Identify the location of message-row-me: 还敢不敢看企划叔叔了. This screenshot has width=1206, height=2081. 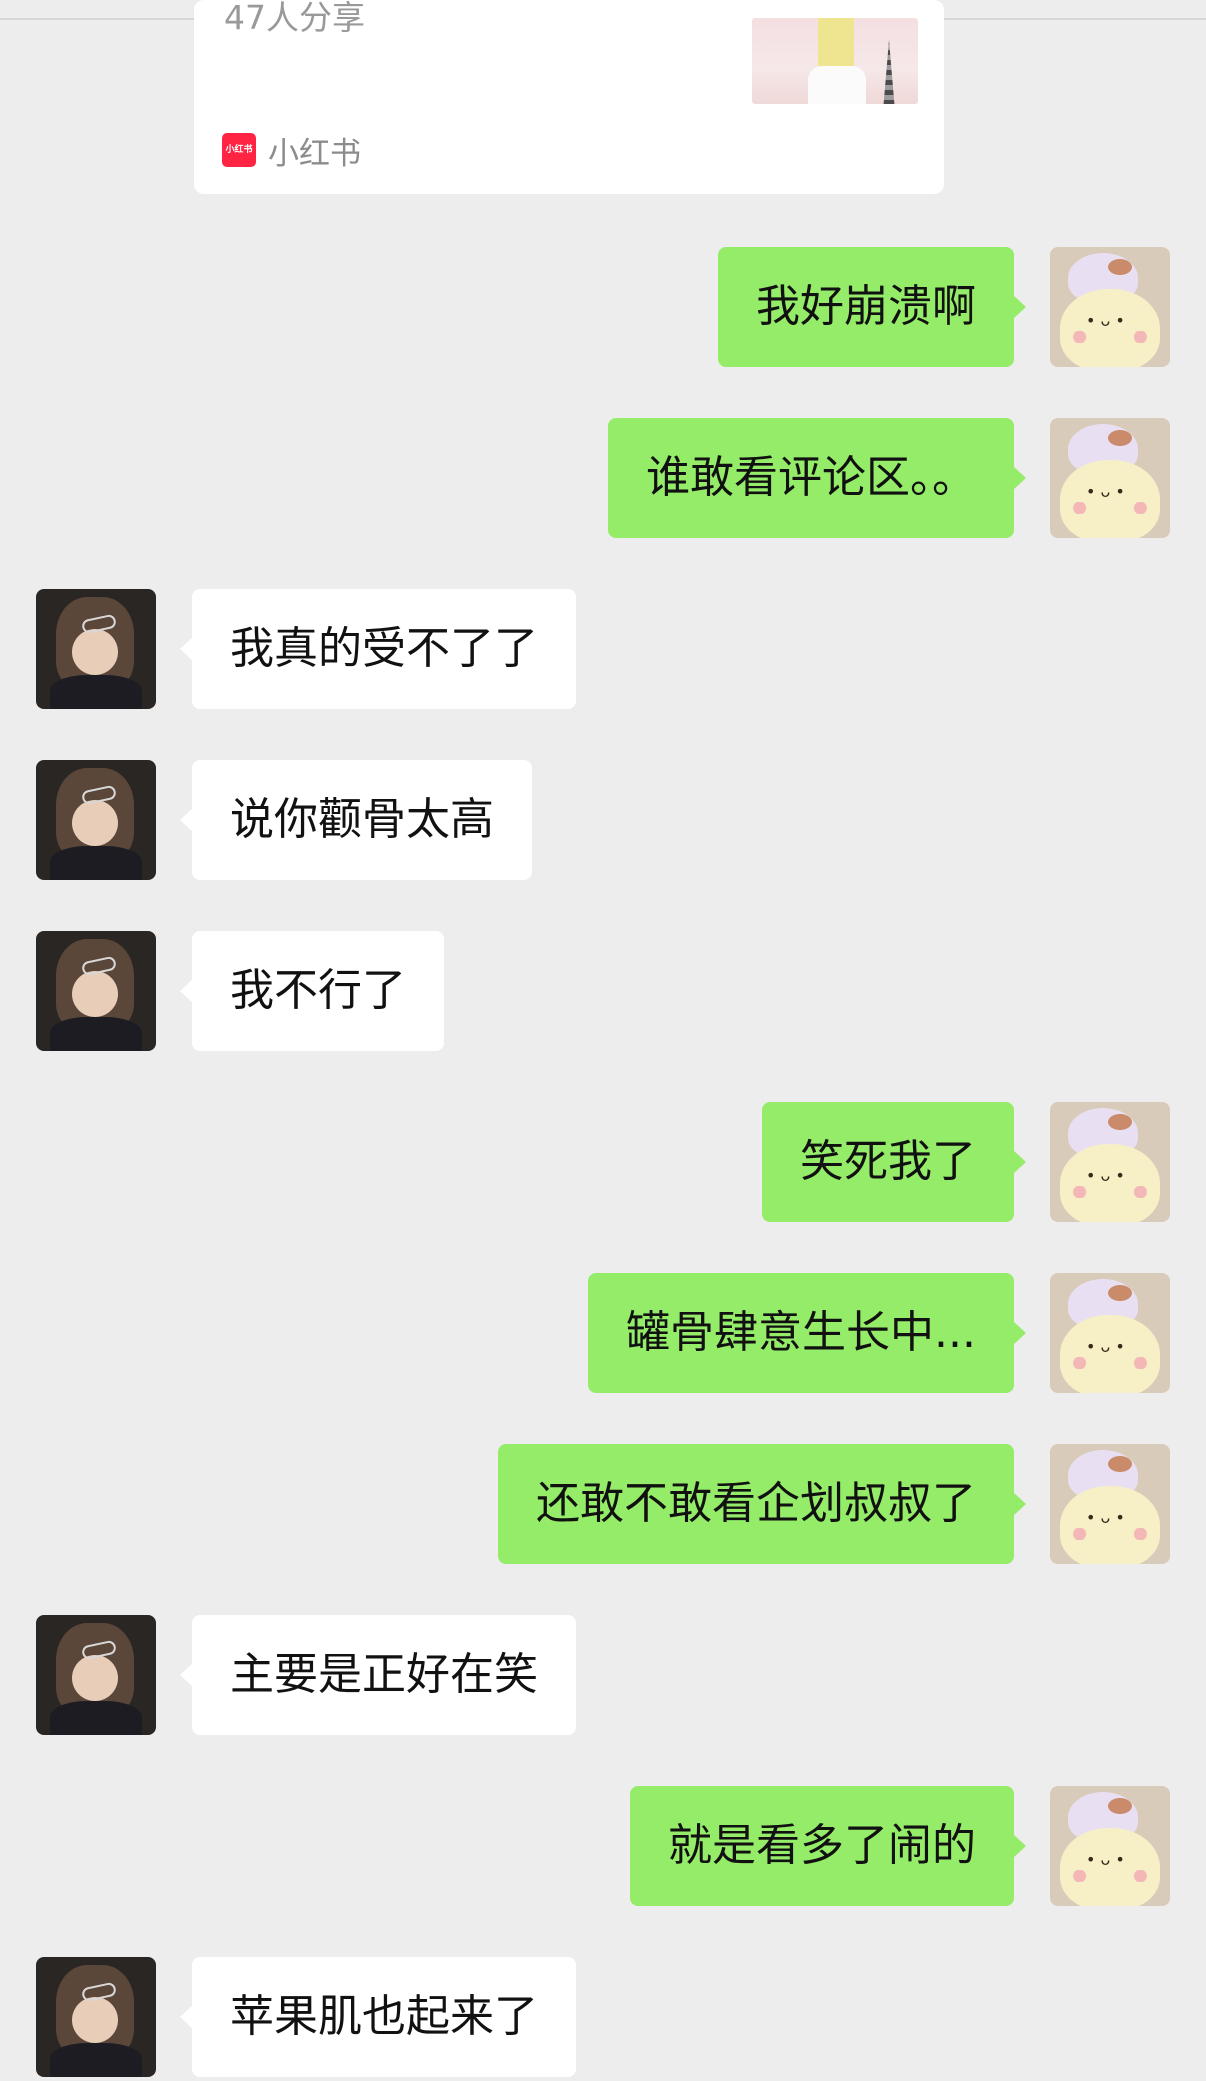
(603, 1504).